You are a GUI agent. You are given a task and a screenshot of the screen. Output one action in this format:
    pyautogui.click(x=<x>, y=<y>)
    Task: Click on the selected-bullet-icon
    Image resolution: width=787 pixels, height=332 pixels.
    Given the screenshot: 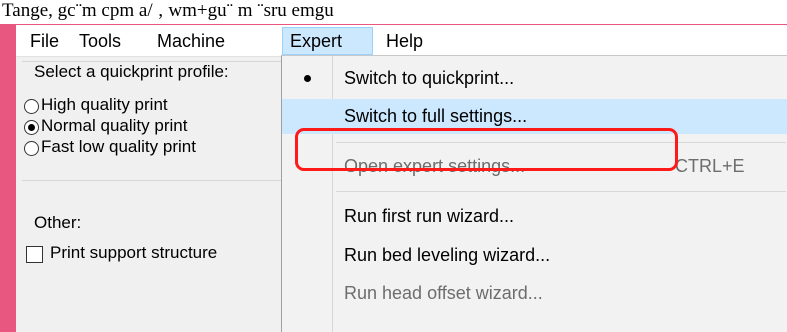 What is the action you would take?
    pyautogui.click(x=307, y=78)
    